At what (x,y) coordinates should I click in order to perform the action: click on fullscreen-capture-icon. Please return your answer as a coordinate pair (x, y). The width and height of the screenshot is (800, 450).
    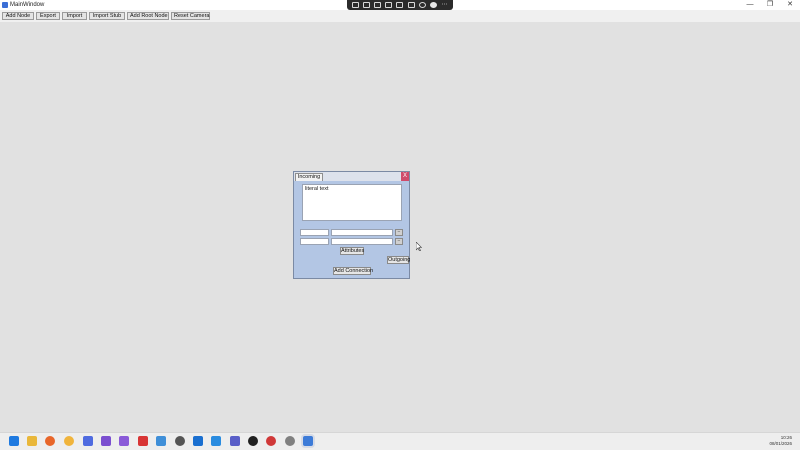
    Looking at the image, I should click on (400, 5).